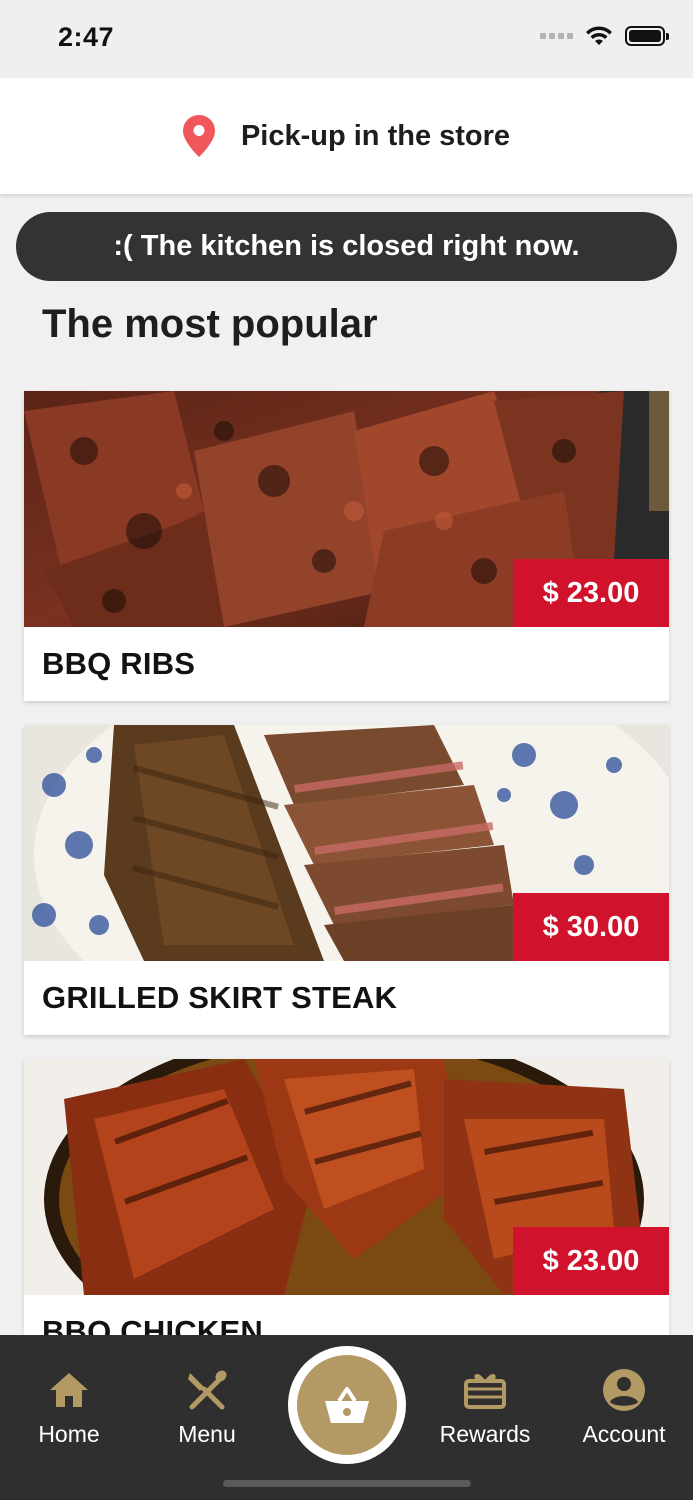 The height and width of the screenshot is (1500, 693). What do you see at coordinates (69, 1407) in the screenshot?
I see `nav-item-home: Home` at bounding box center [69, 1407].